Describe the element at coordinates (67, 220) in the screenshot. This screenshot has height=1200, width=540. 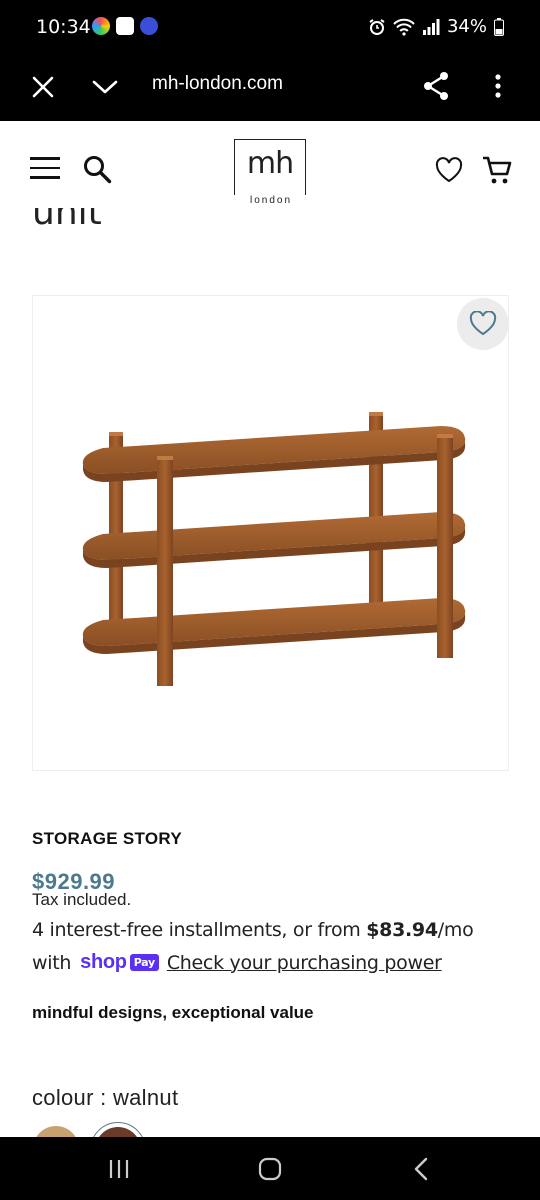
I see `product-title-partial: unit` at that location.